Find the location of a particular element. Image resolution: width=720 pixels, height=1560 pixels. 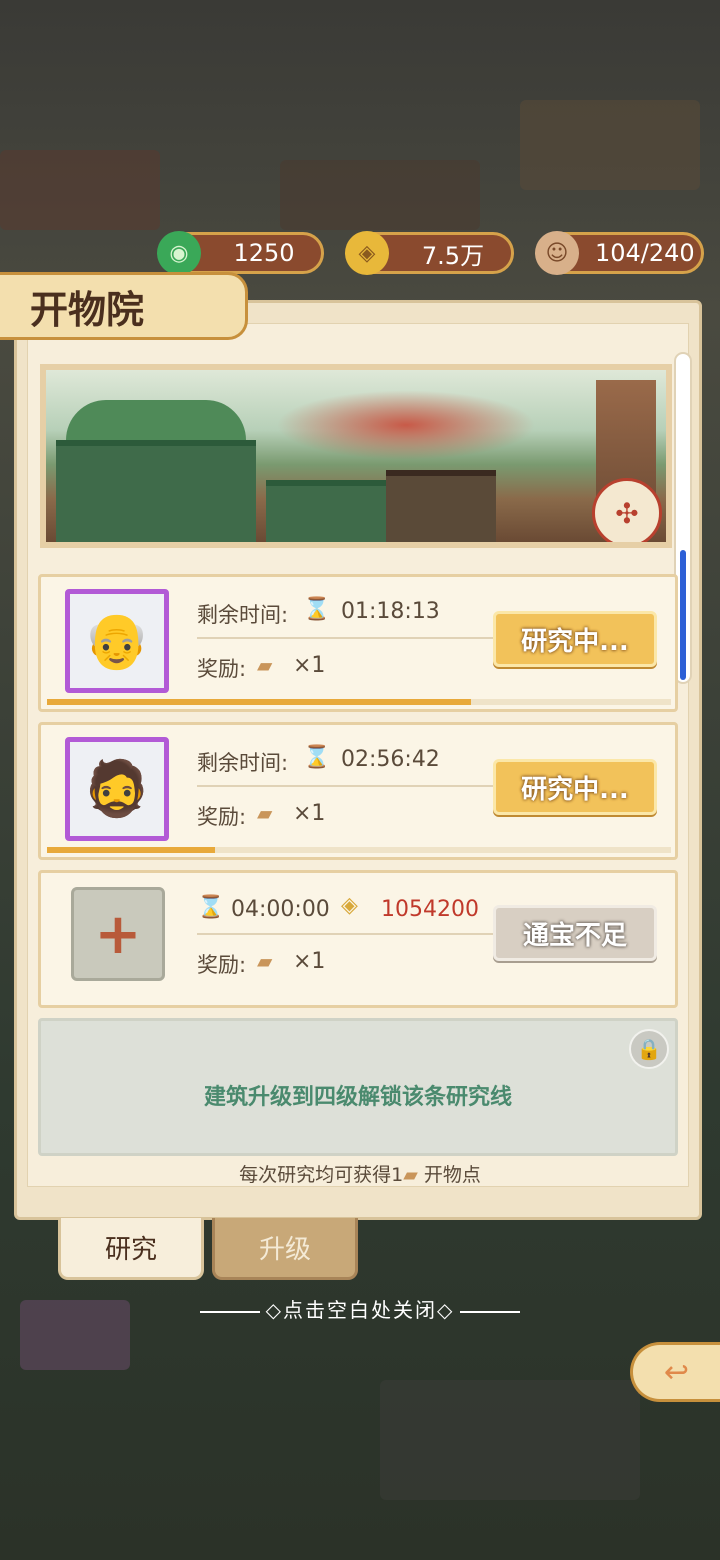

jade-icon: ◉ is located at coordinates (179, 253).